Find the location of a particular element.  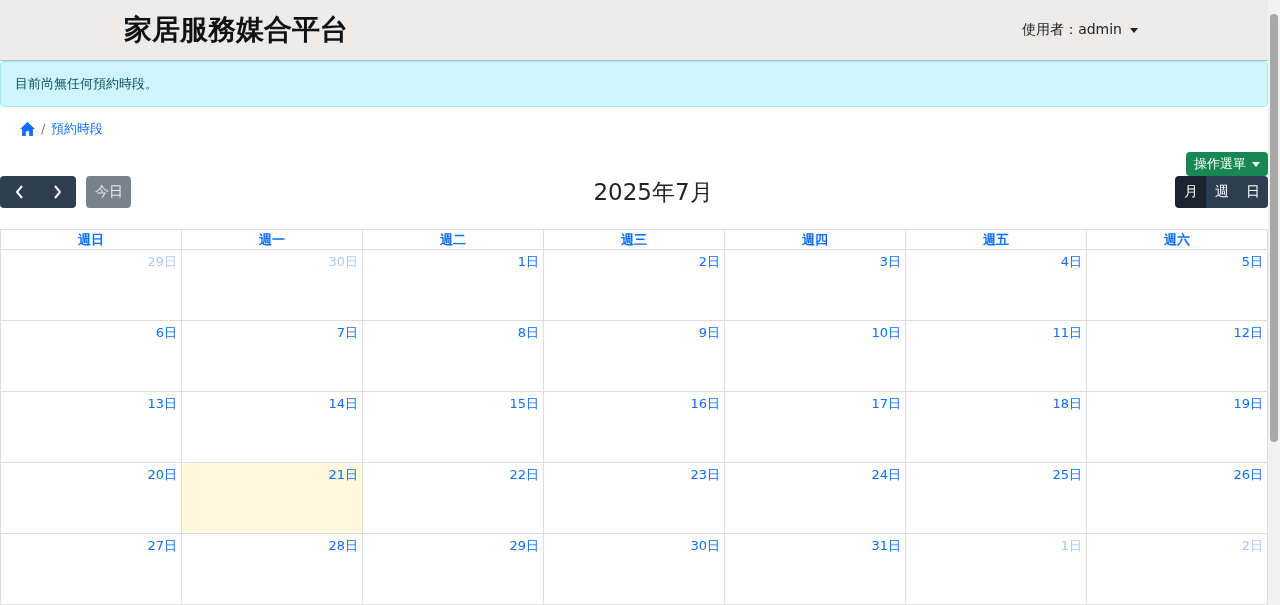

day-number: 2日 is located at coordinates (711, 260).